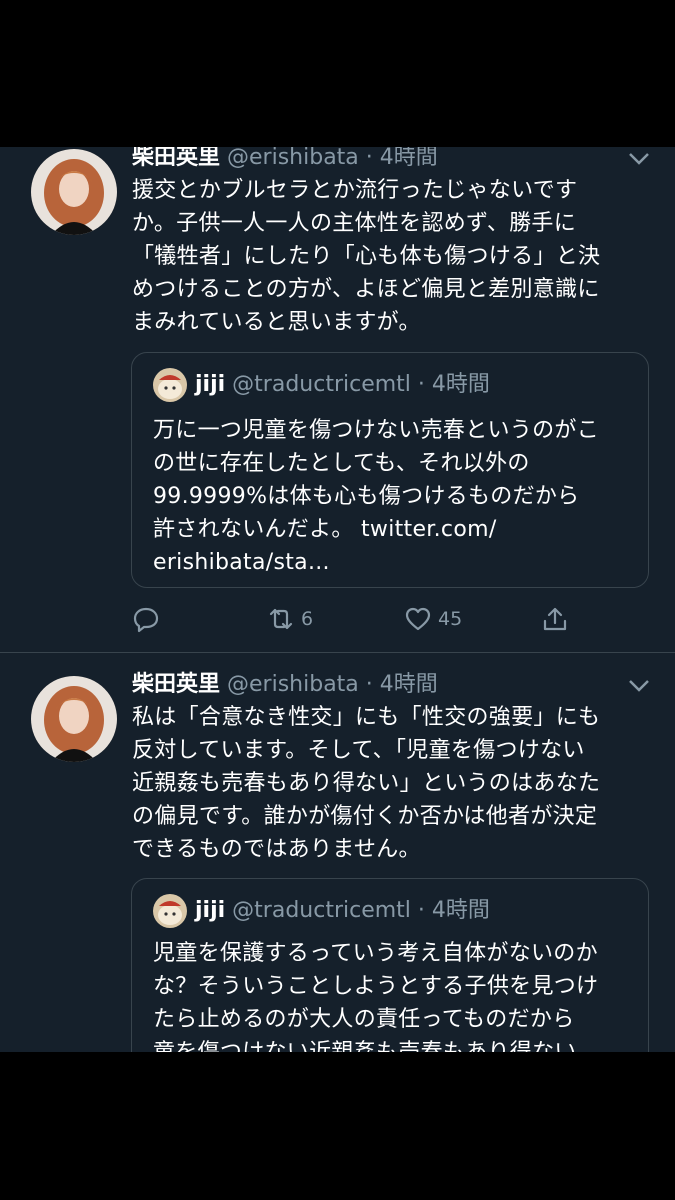 The width and height of the screenshot is (675, 1200). Describe the element at coordinates (276, 849) in the screenshot. I see `tweet-text-line: できるものではありません。` at that location.